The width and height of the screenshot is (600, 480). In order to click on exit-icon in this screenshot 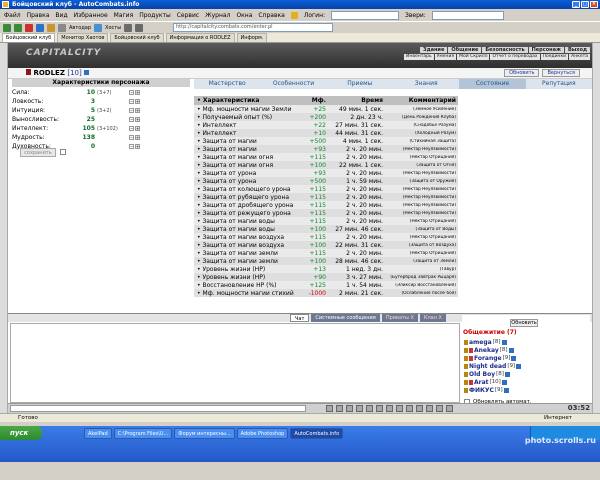, I will do `click(449, 408)`.